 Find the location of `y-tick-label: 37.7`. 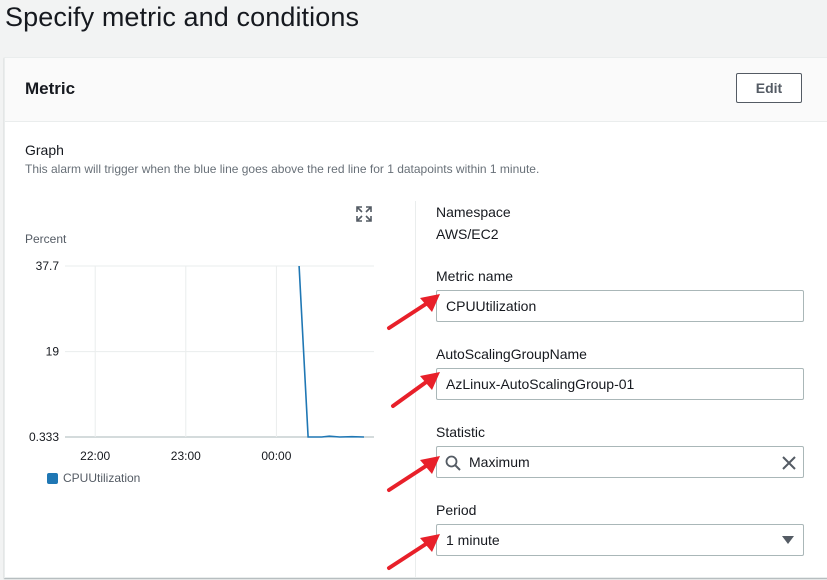

y-tick-label: 37.7 is located at coordinates (48, 266).